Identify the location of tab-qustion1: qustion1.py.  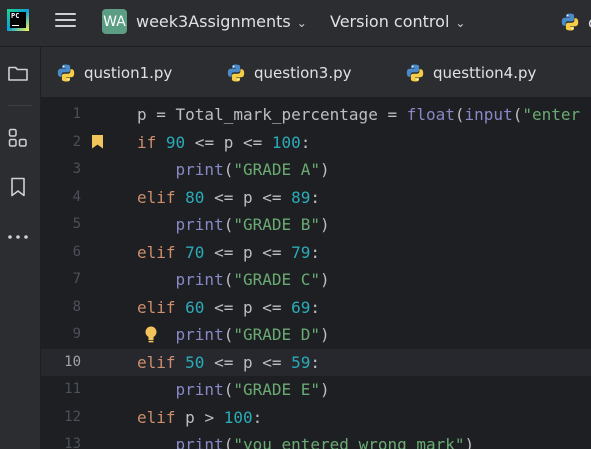
(114, 72).